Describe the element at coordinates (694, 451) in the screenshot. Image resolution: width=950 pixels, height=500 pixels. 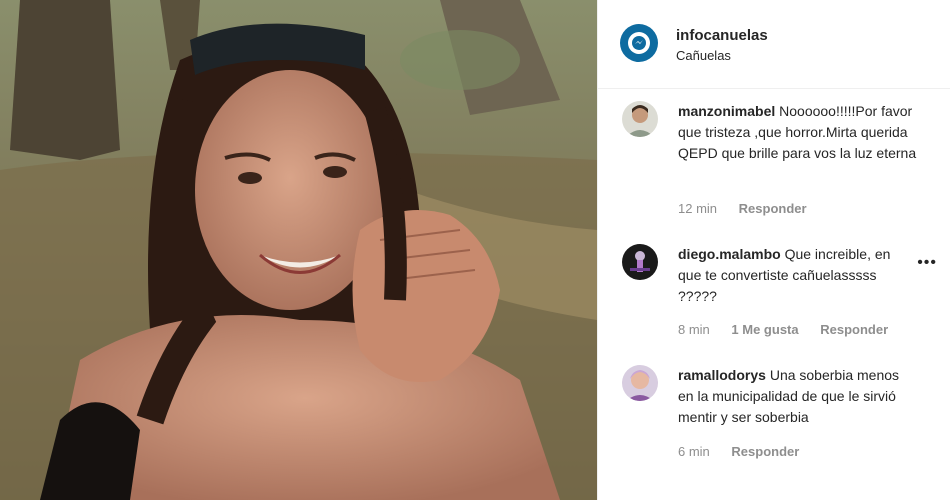
I see `comment-time: 6 min` at that location.